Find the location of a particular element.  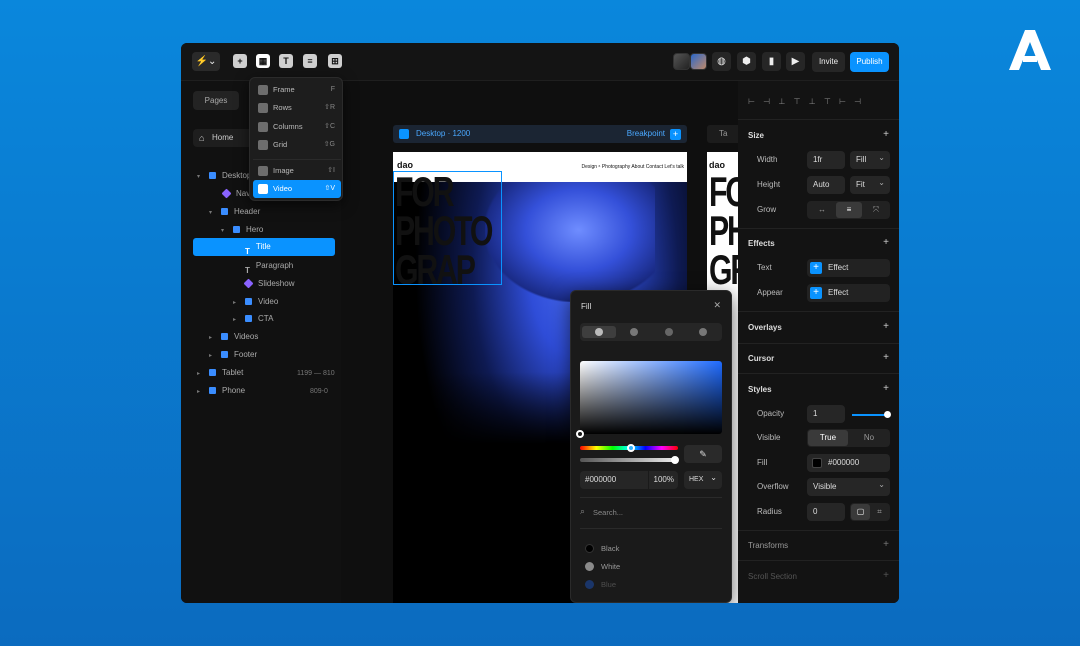

text-tool-icon: T is located at coordinates (286, 61).